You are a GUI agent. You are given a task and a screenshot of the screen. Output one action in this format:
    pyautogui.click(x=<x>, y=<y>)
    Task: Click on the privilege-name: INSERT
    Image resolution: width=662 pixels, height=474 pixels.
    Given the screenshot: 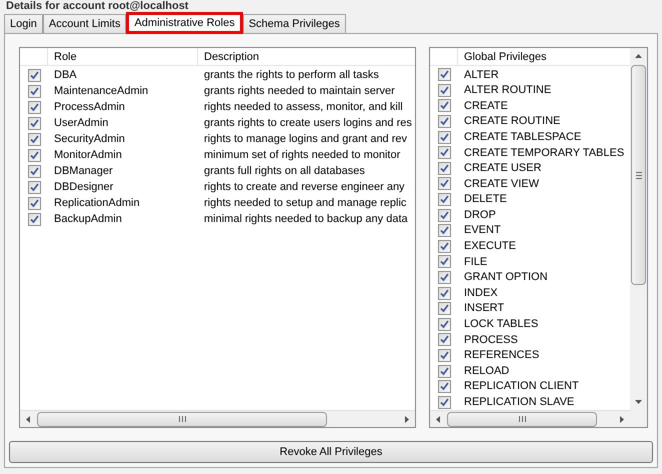 What is the action you would take?
    pyautogui.click(x=484, y=308)
    